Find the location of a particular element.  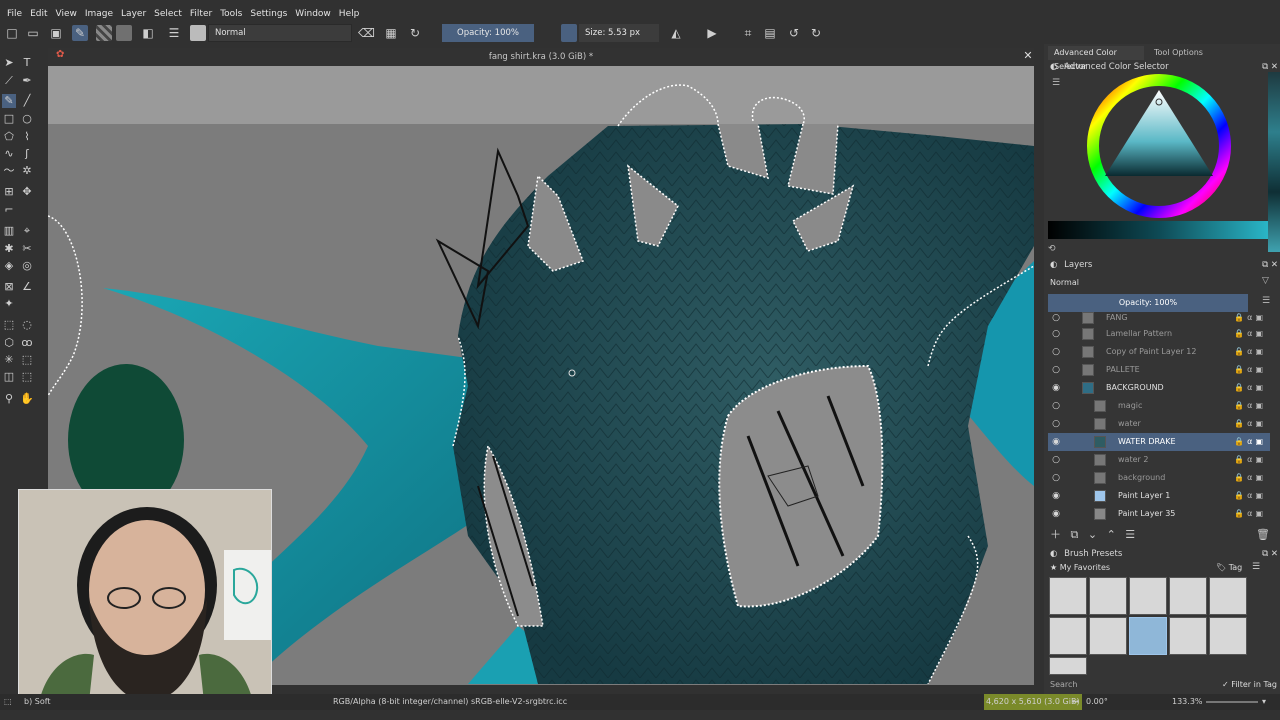

close-document-icon: ✕ is located at coordinates (1028, 56).